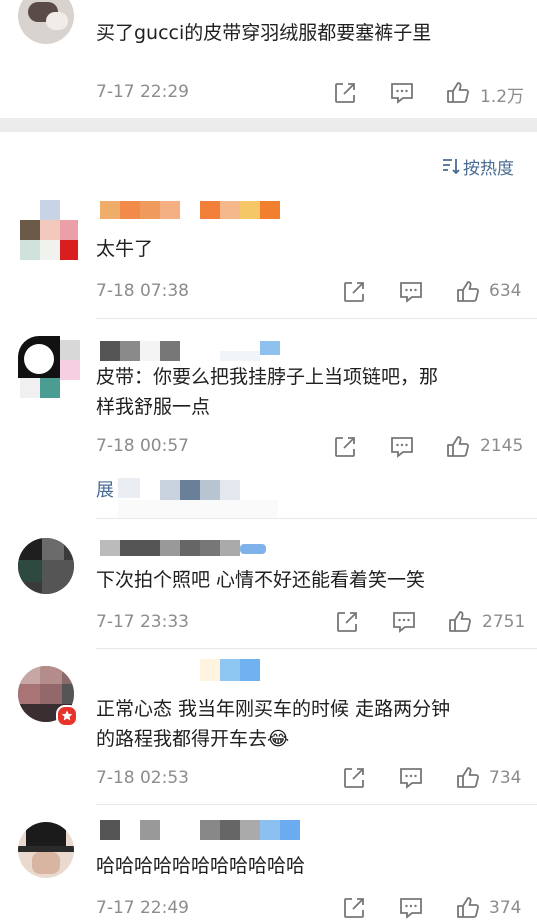 This screenshot has width=537, height=921. I want to click on comment-text: 哈哈哈哈哈哈哈哈哈哈哈, so click(201, 866).